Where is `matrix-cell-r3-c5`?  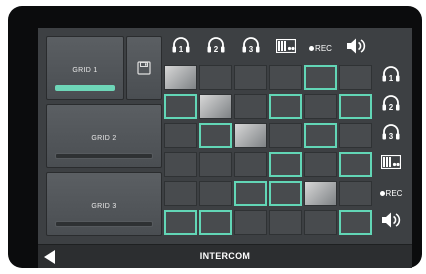 matrix-cell-r3-c5 is located at coordinates (320, 135).